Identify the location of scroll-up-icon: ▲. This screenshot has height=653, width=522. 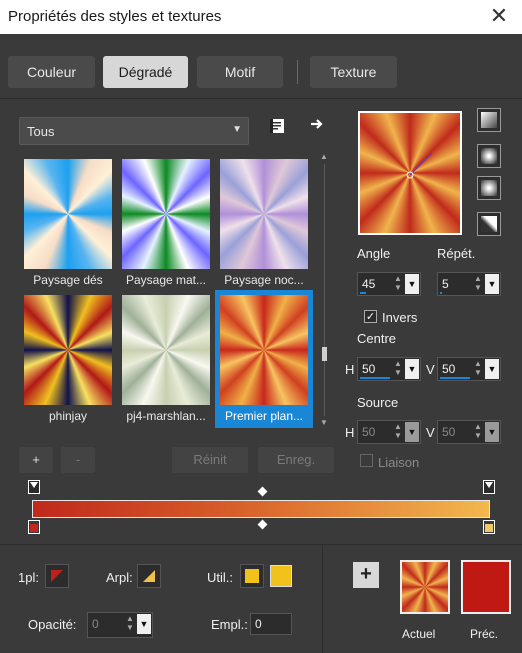
(324, 157).